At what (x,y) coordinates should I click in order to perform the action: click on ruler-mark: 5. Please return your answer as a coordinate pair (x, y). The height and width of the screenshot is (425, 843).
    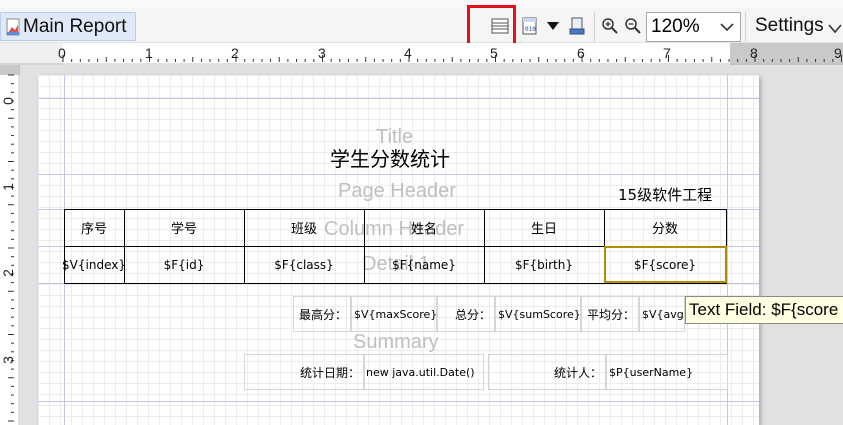
    Looking at the image, I should click on (494, 53).